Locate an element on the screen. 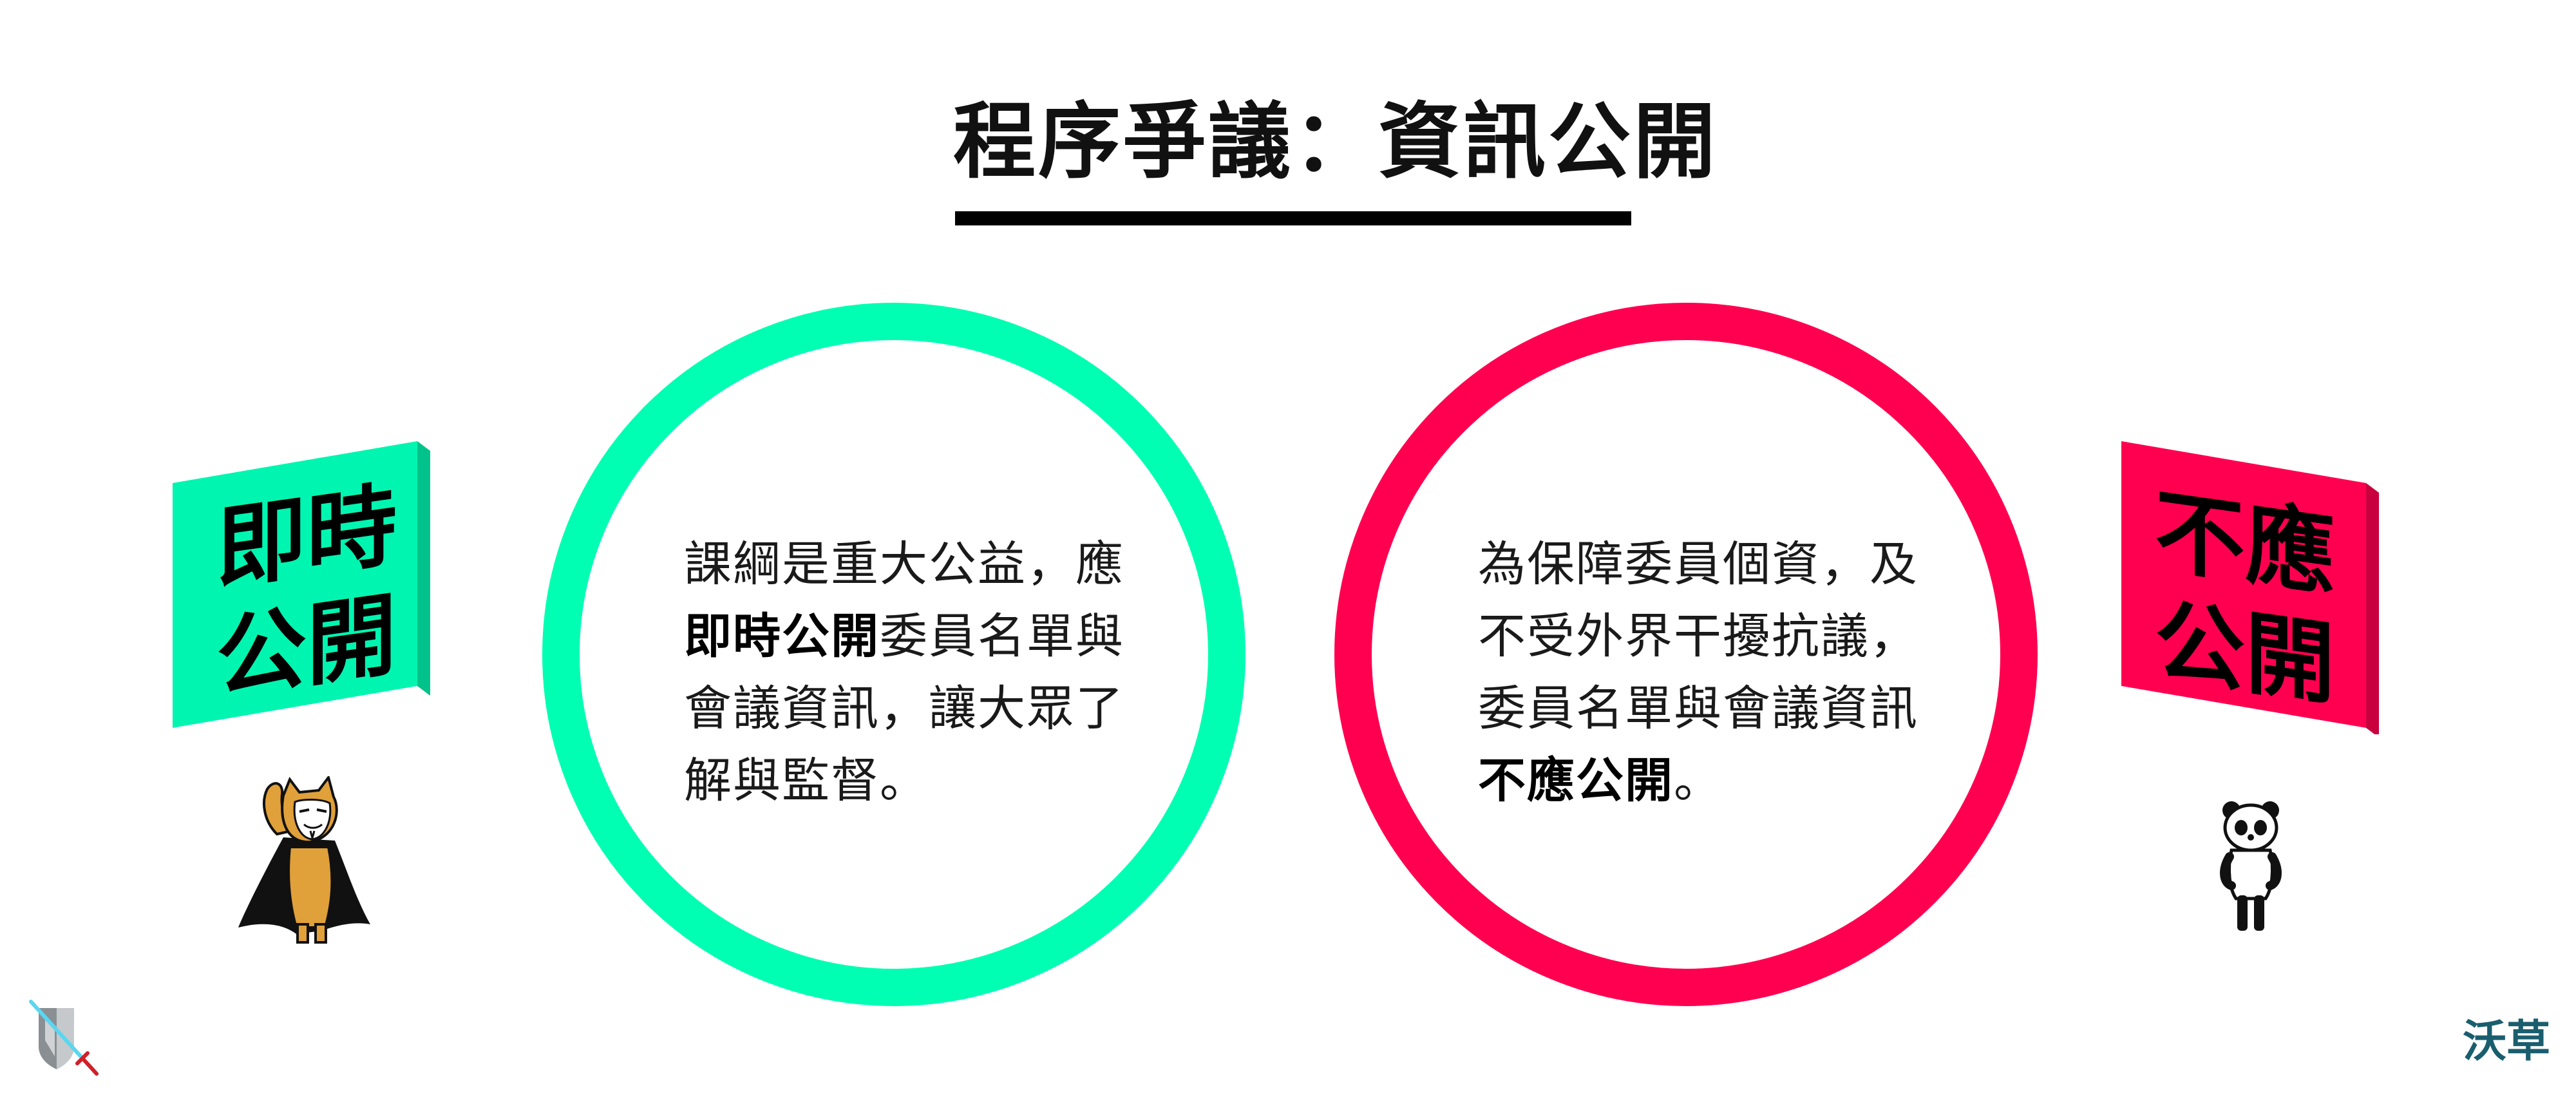 The height and width of the screenshot is (1095, 2576). panda-icon is located at coordinates (2250, 866).